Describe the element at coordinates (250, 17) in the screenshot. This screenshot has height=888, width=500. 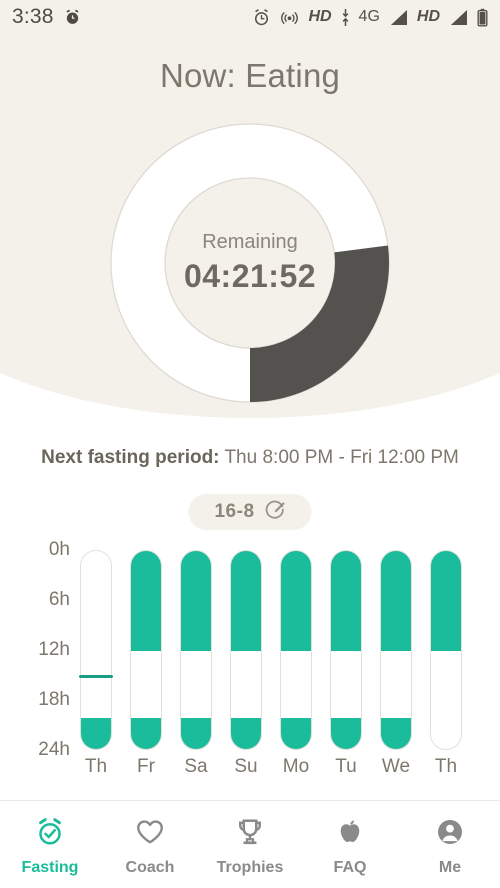
I see `status-bar: 3:38 HD 4G HD` at that location.